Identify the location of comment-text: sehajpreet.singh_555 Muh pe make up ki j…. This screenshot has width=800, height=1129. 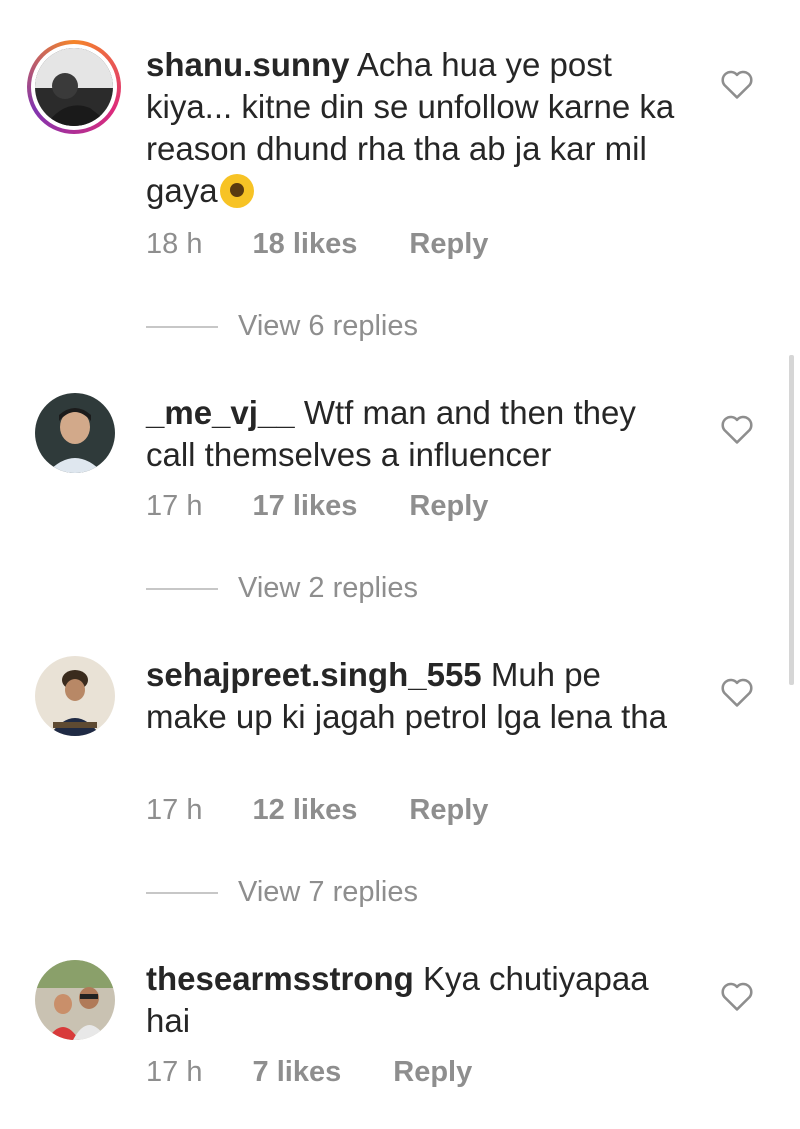
(416, 696).